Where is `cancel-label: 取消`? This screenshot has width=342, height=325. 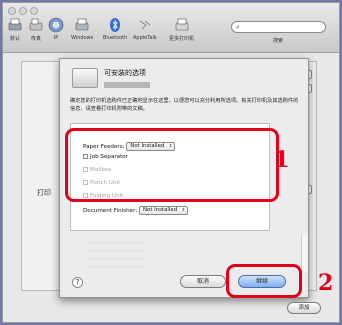 cancel-label: 取消 is located at coordinates (202, 281).